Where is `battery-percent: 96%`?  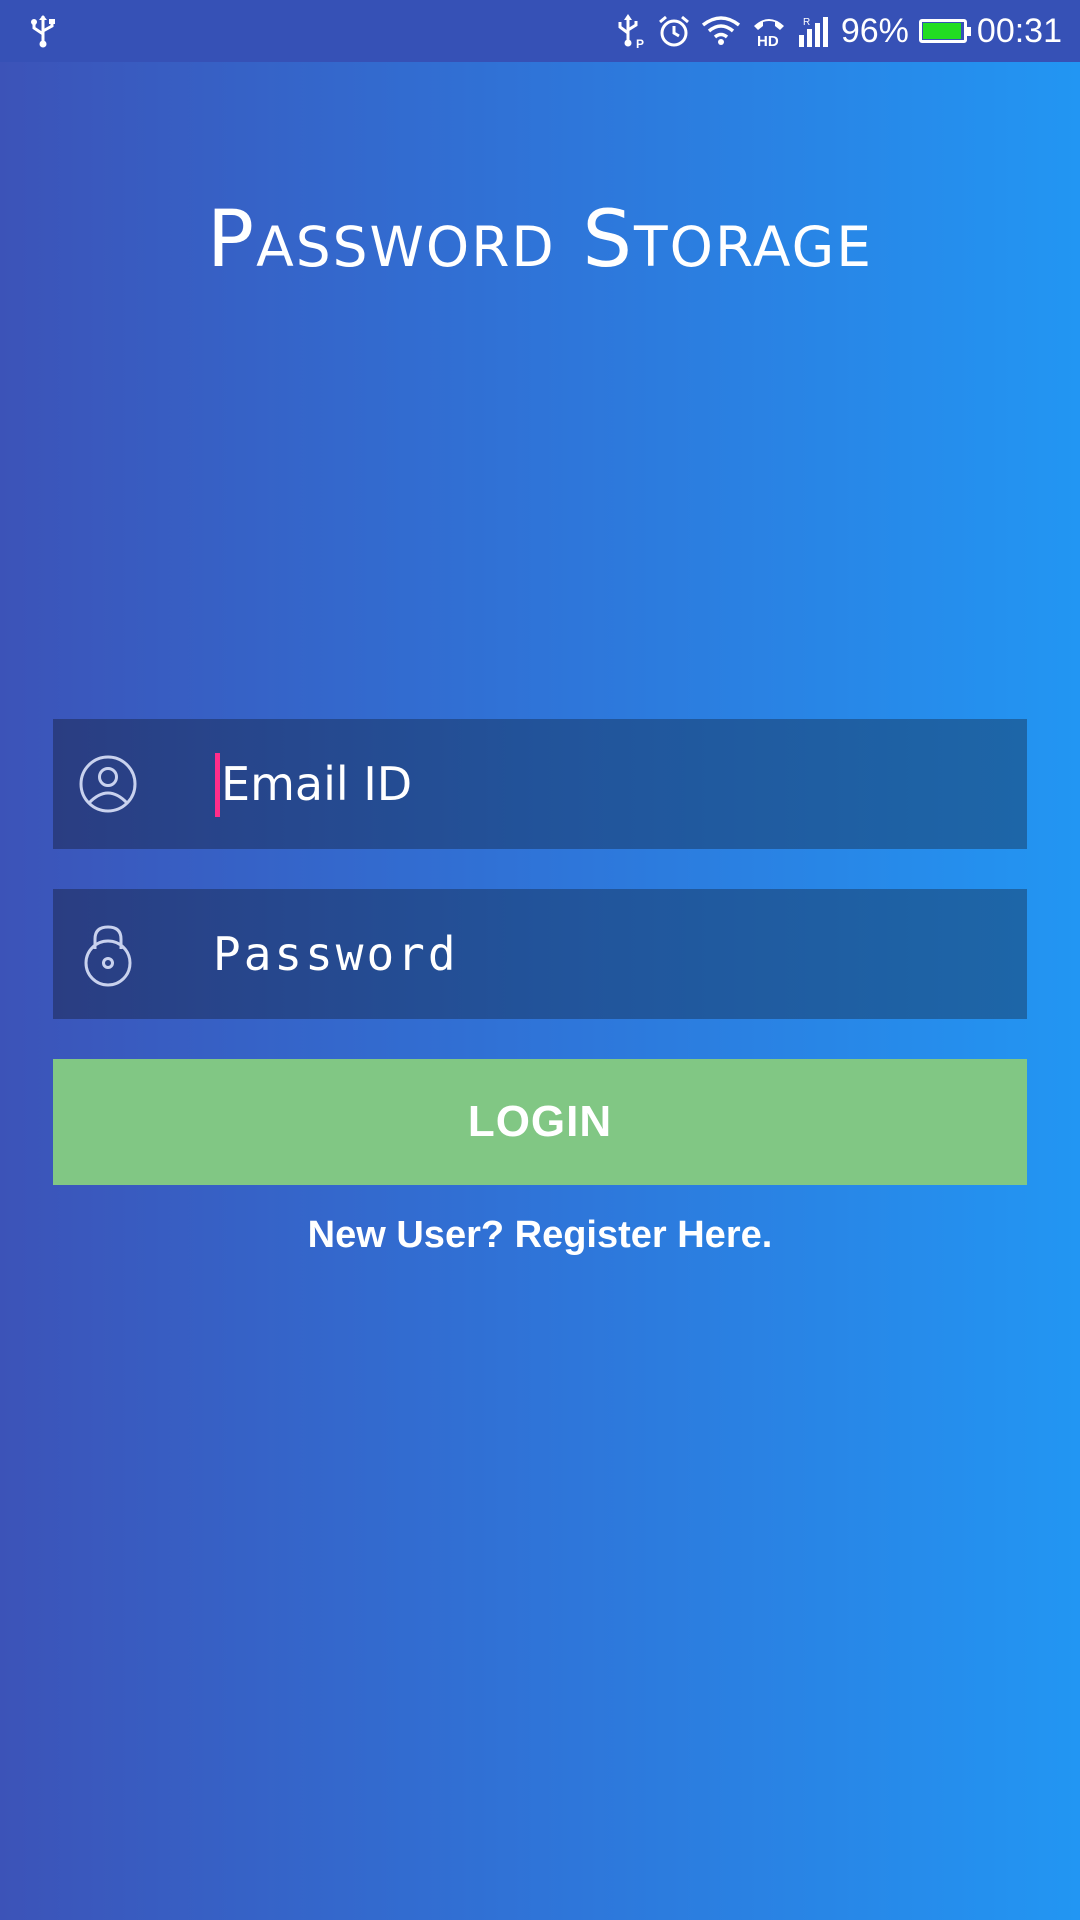 battery-percent: 96% is located at coordinates (874, 30).